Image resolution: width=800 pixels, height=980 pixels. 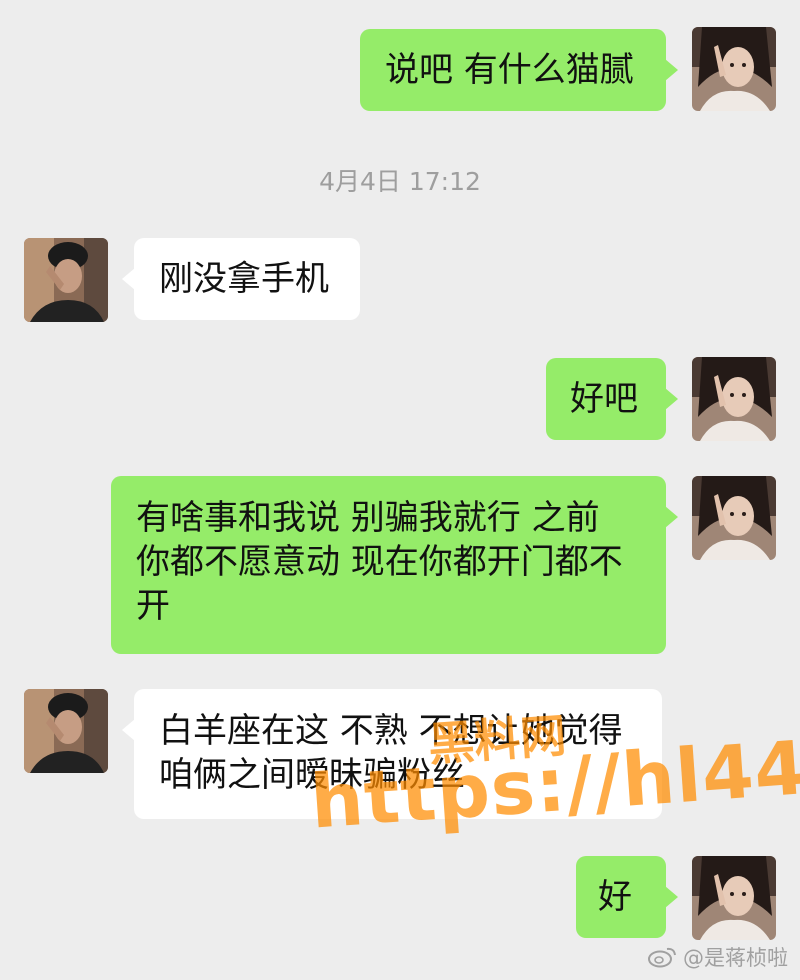 I want to click on message-bubble-self: 说吧 有什么猫腻, so click(x=519, y=70).